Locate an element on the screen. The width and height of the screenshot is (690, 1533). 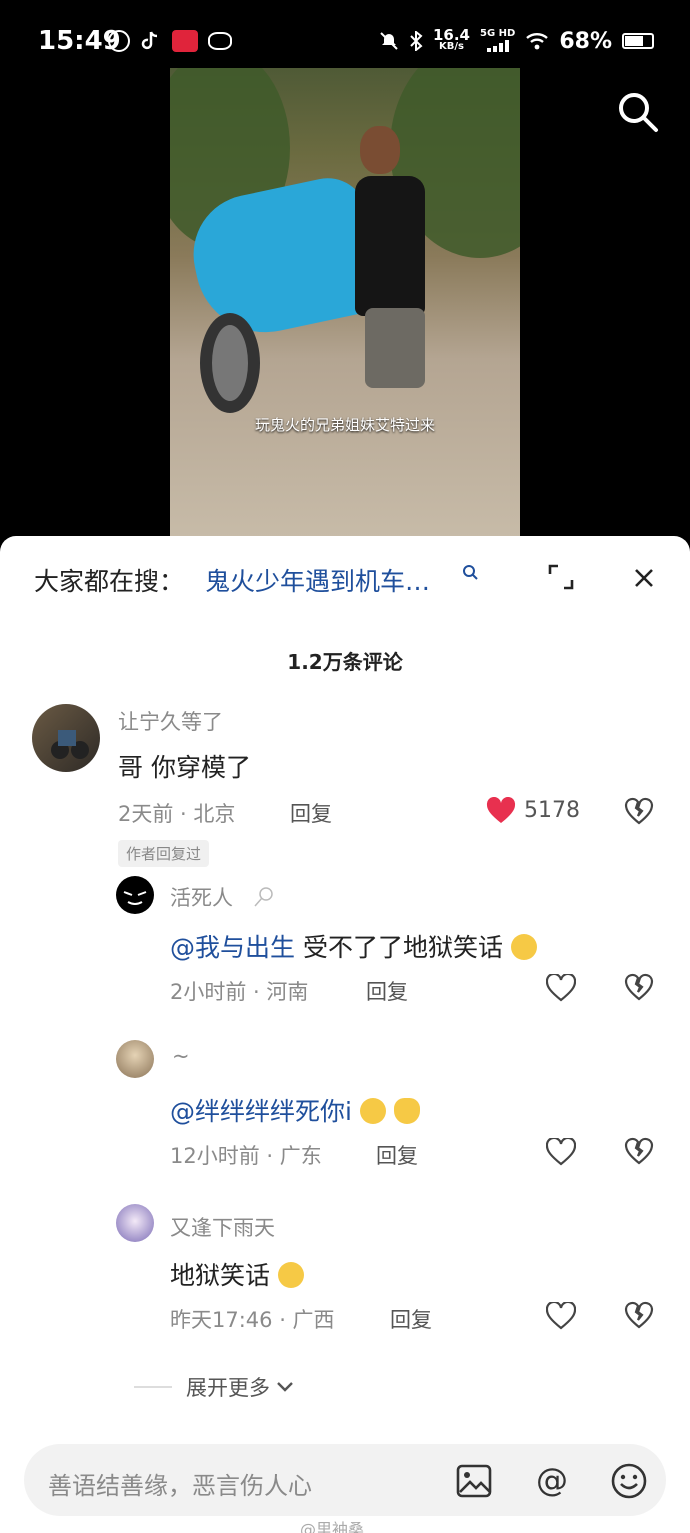
notification-icons is located at coordinates (170, 41).